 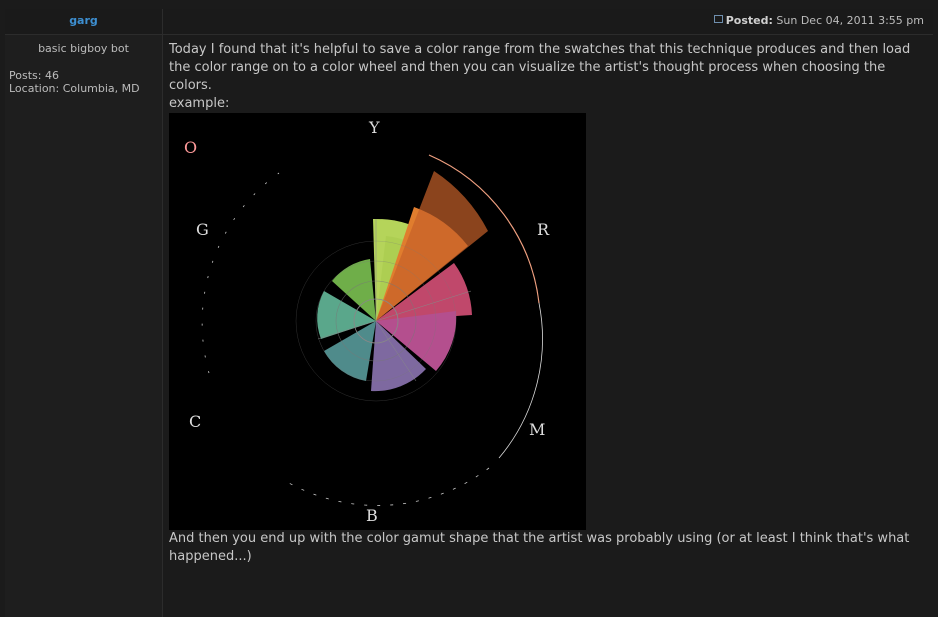 I want to click on wheel-label-b: B, so click(x=372, y=515).